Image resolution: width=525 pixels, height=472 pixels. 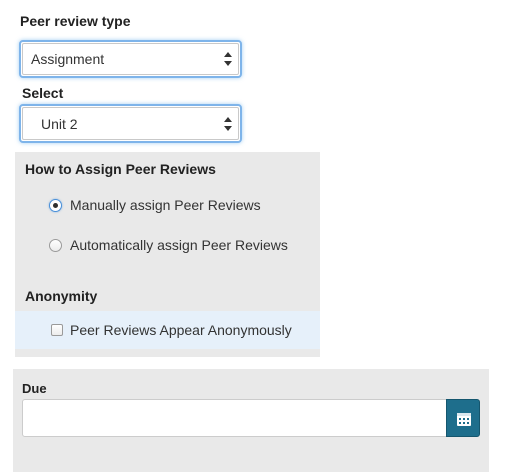 I want to click on assign-option-manual: Manually assign Peer Reviews, so click(x=179, y=206).